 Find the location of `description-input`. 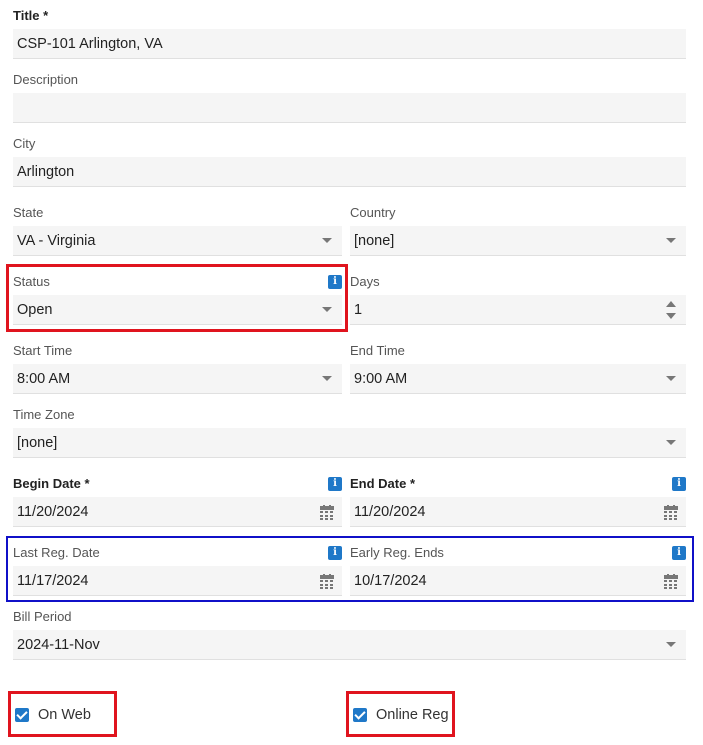

description-input is located at coordinates (349, 108).